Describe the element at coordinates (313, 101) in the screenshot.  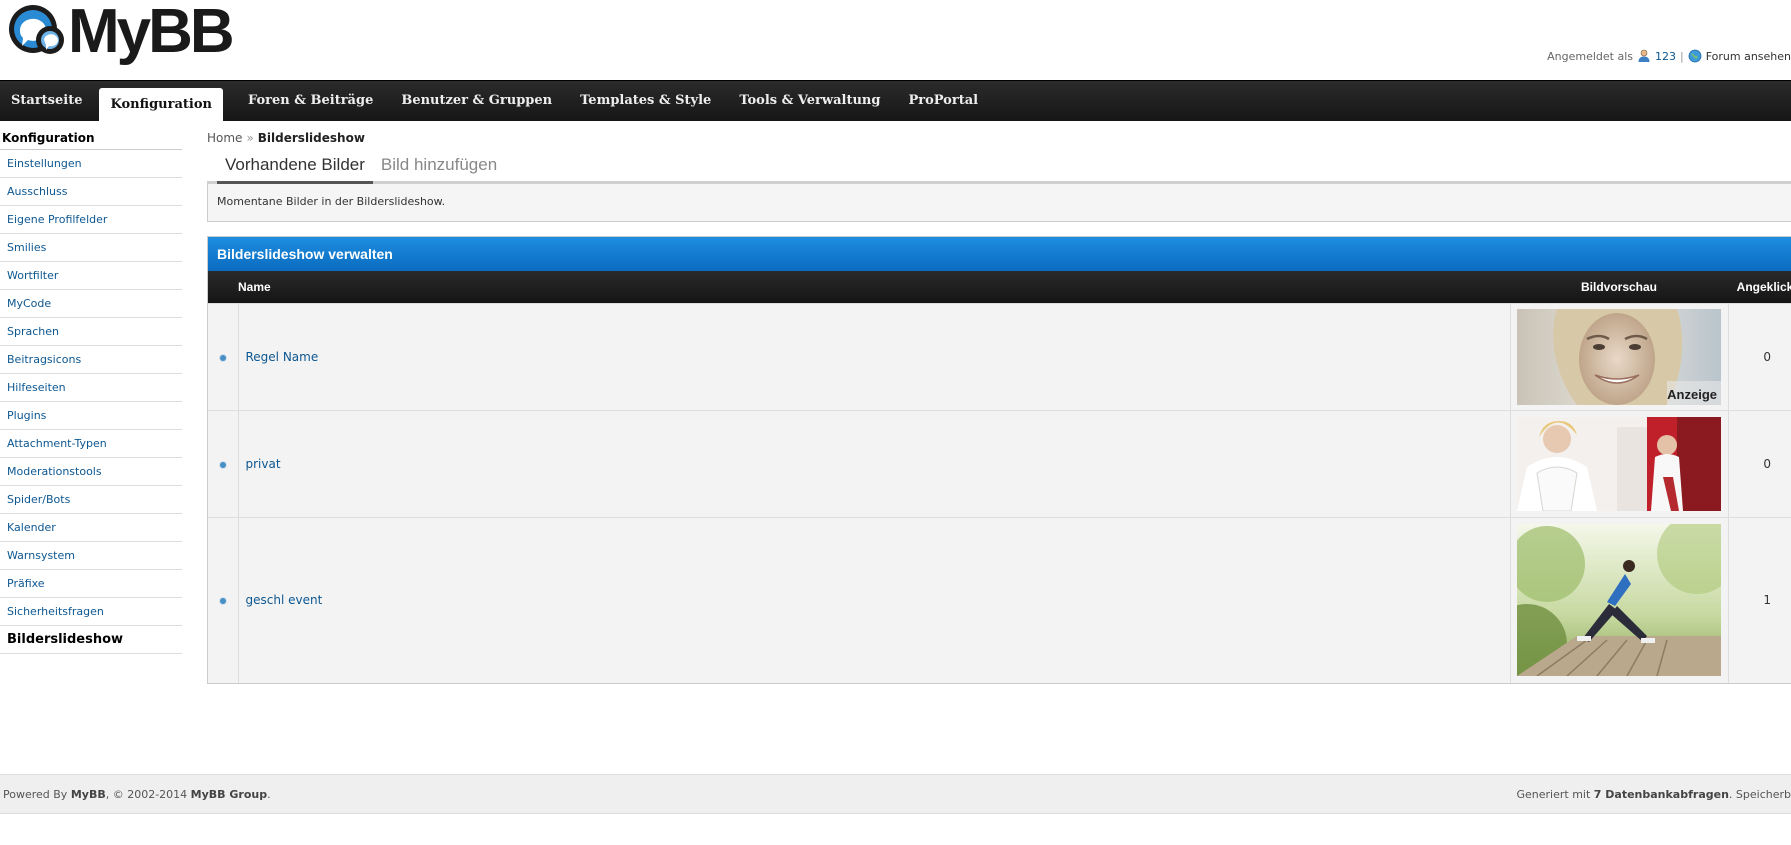
I see `menu-item-foren: Foren & Beiträge` at that location.